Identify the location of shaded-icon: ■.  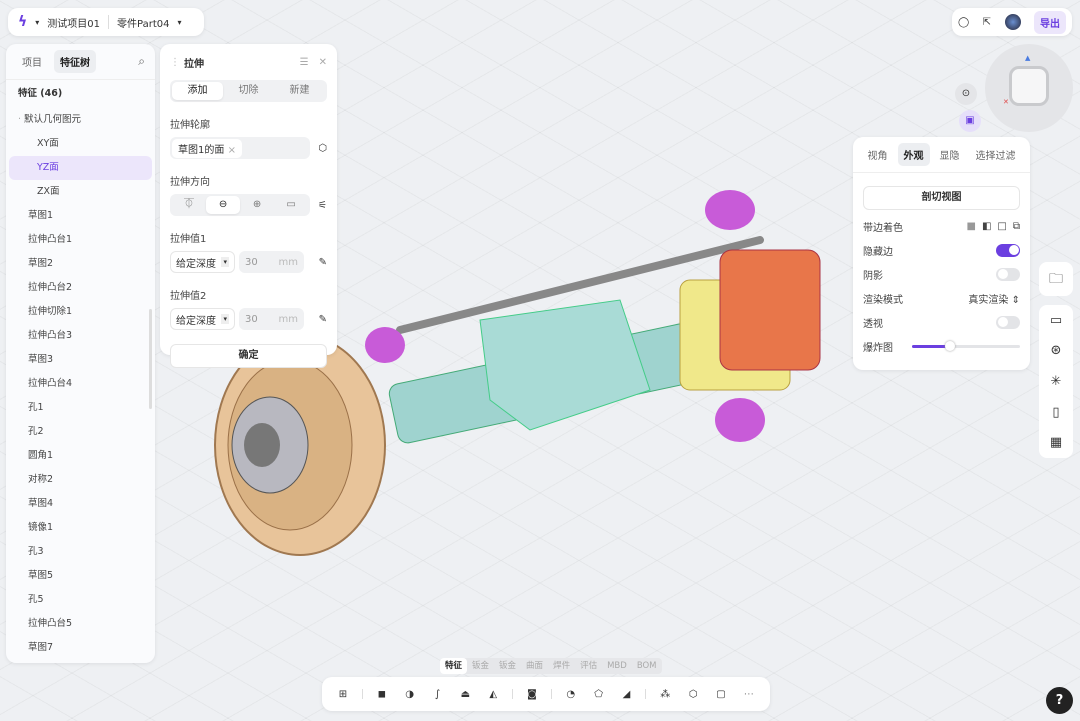
(971, 226).